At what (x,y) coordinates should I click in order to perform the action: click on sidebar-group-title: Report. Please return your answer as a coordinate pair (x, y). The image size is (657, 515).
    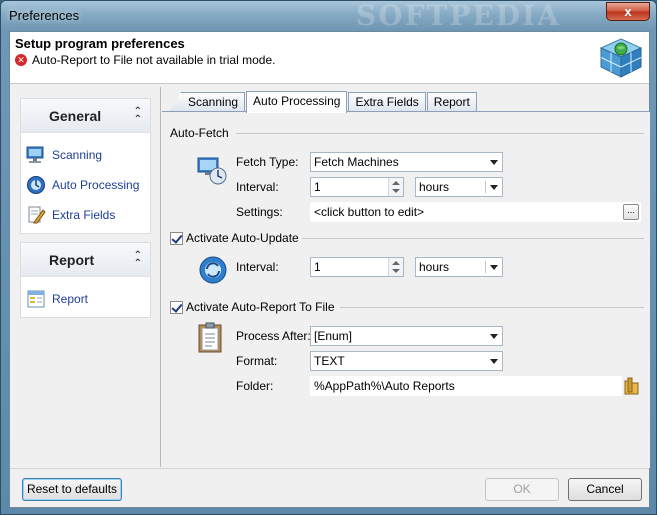
    Looking at the image, I should click on (72, 260).